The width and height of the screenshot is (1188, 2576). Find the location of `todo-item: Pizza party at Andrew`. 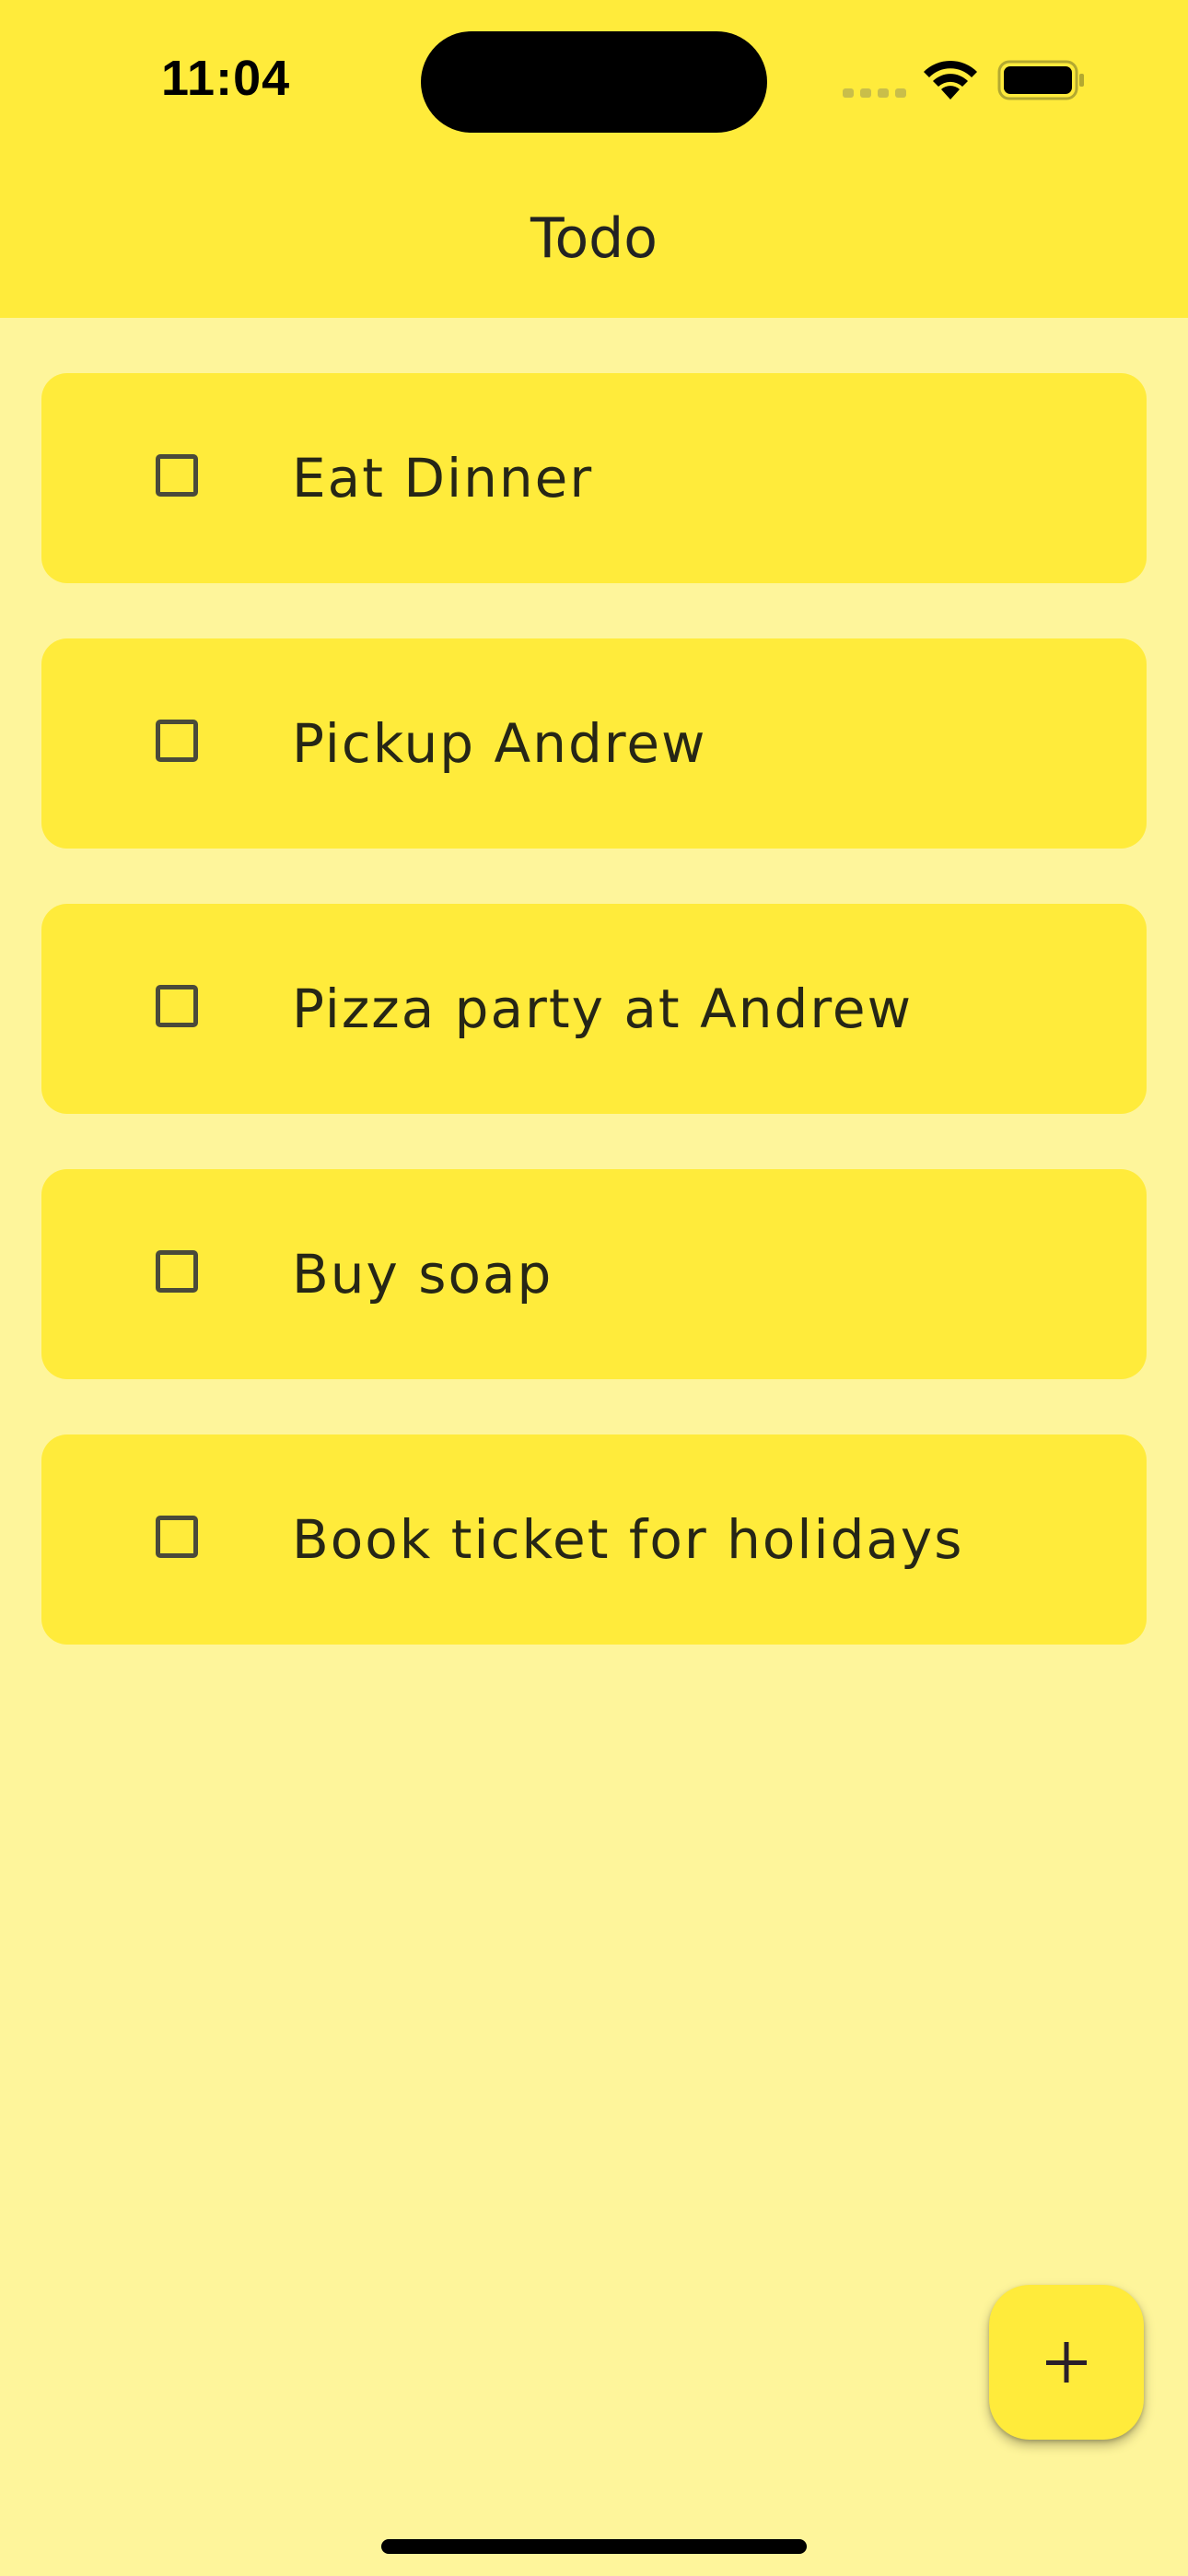

todo-item: Pizza party at Andrew is located at coordinates (594, 1009).